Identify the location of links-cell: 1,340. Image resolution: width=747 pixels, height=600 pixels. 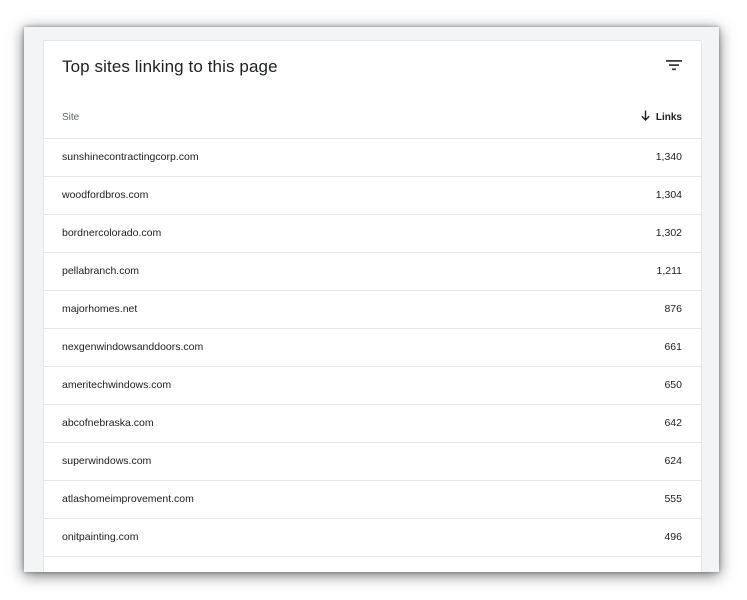
(668, 157).